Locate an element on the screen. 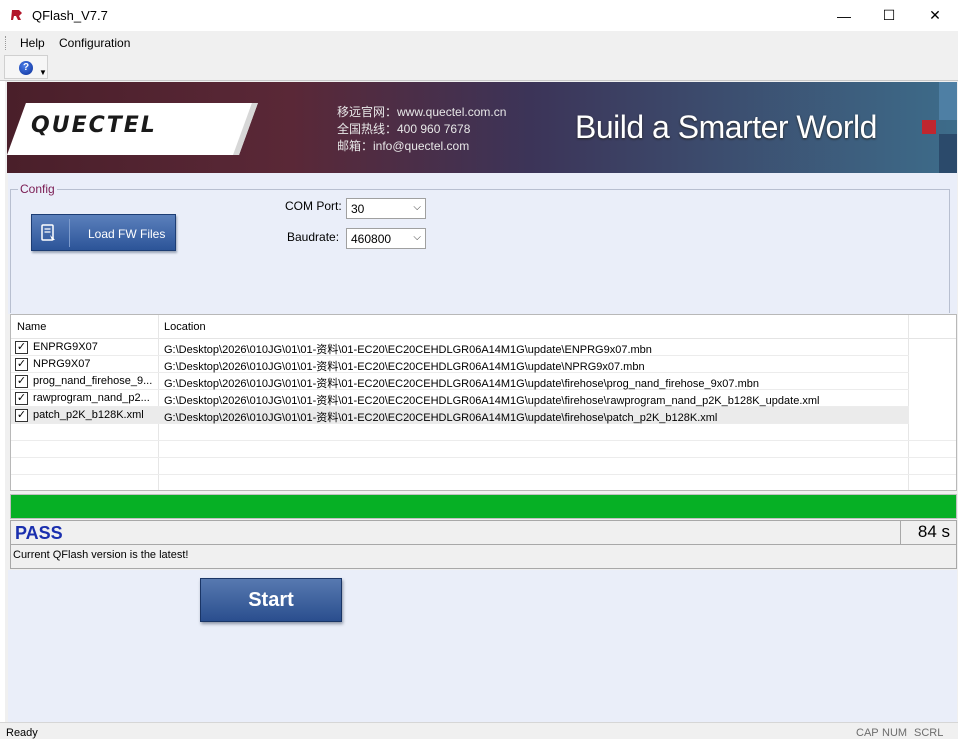 The height and width of the screenshot is (739, 958). document-icon is located at coordinates (48, 232).